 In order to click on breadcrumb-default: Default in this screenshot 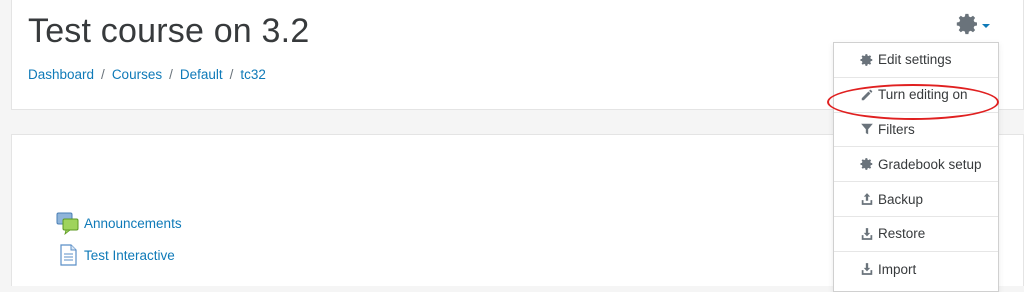, I will do `click(201, 74)`.